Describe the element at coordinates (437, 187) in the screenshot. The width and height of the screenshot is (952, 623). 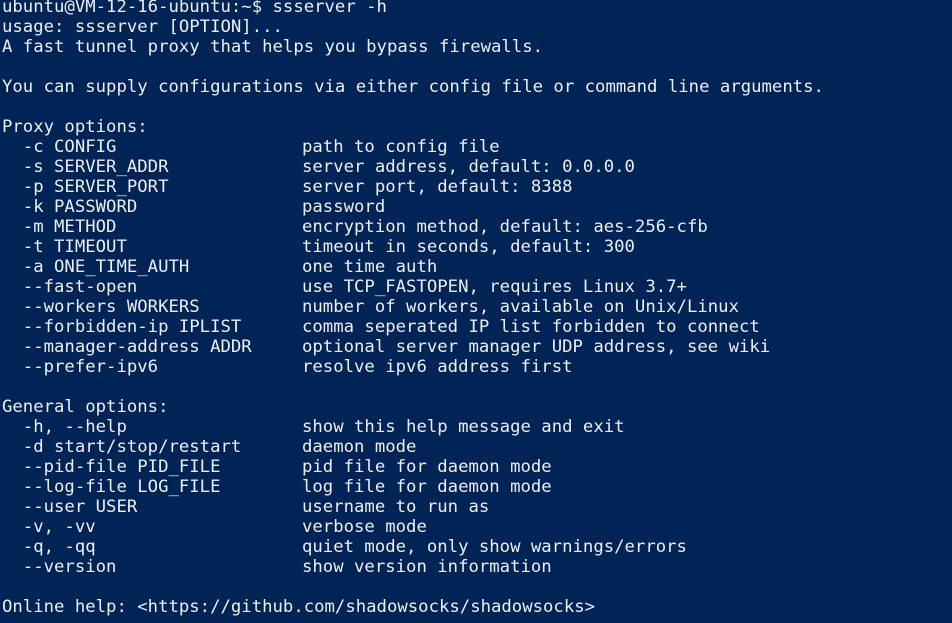
I see `option-description: server port, default: 8388` at that location.